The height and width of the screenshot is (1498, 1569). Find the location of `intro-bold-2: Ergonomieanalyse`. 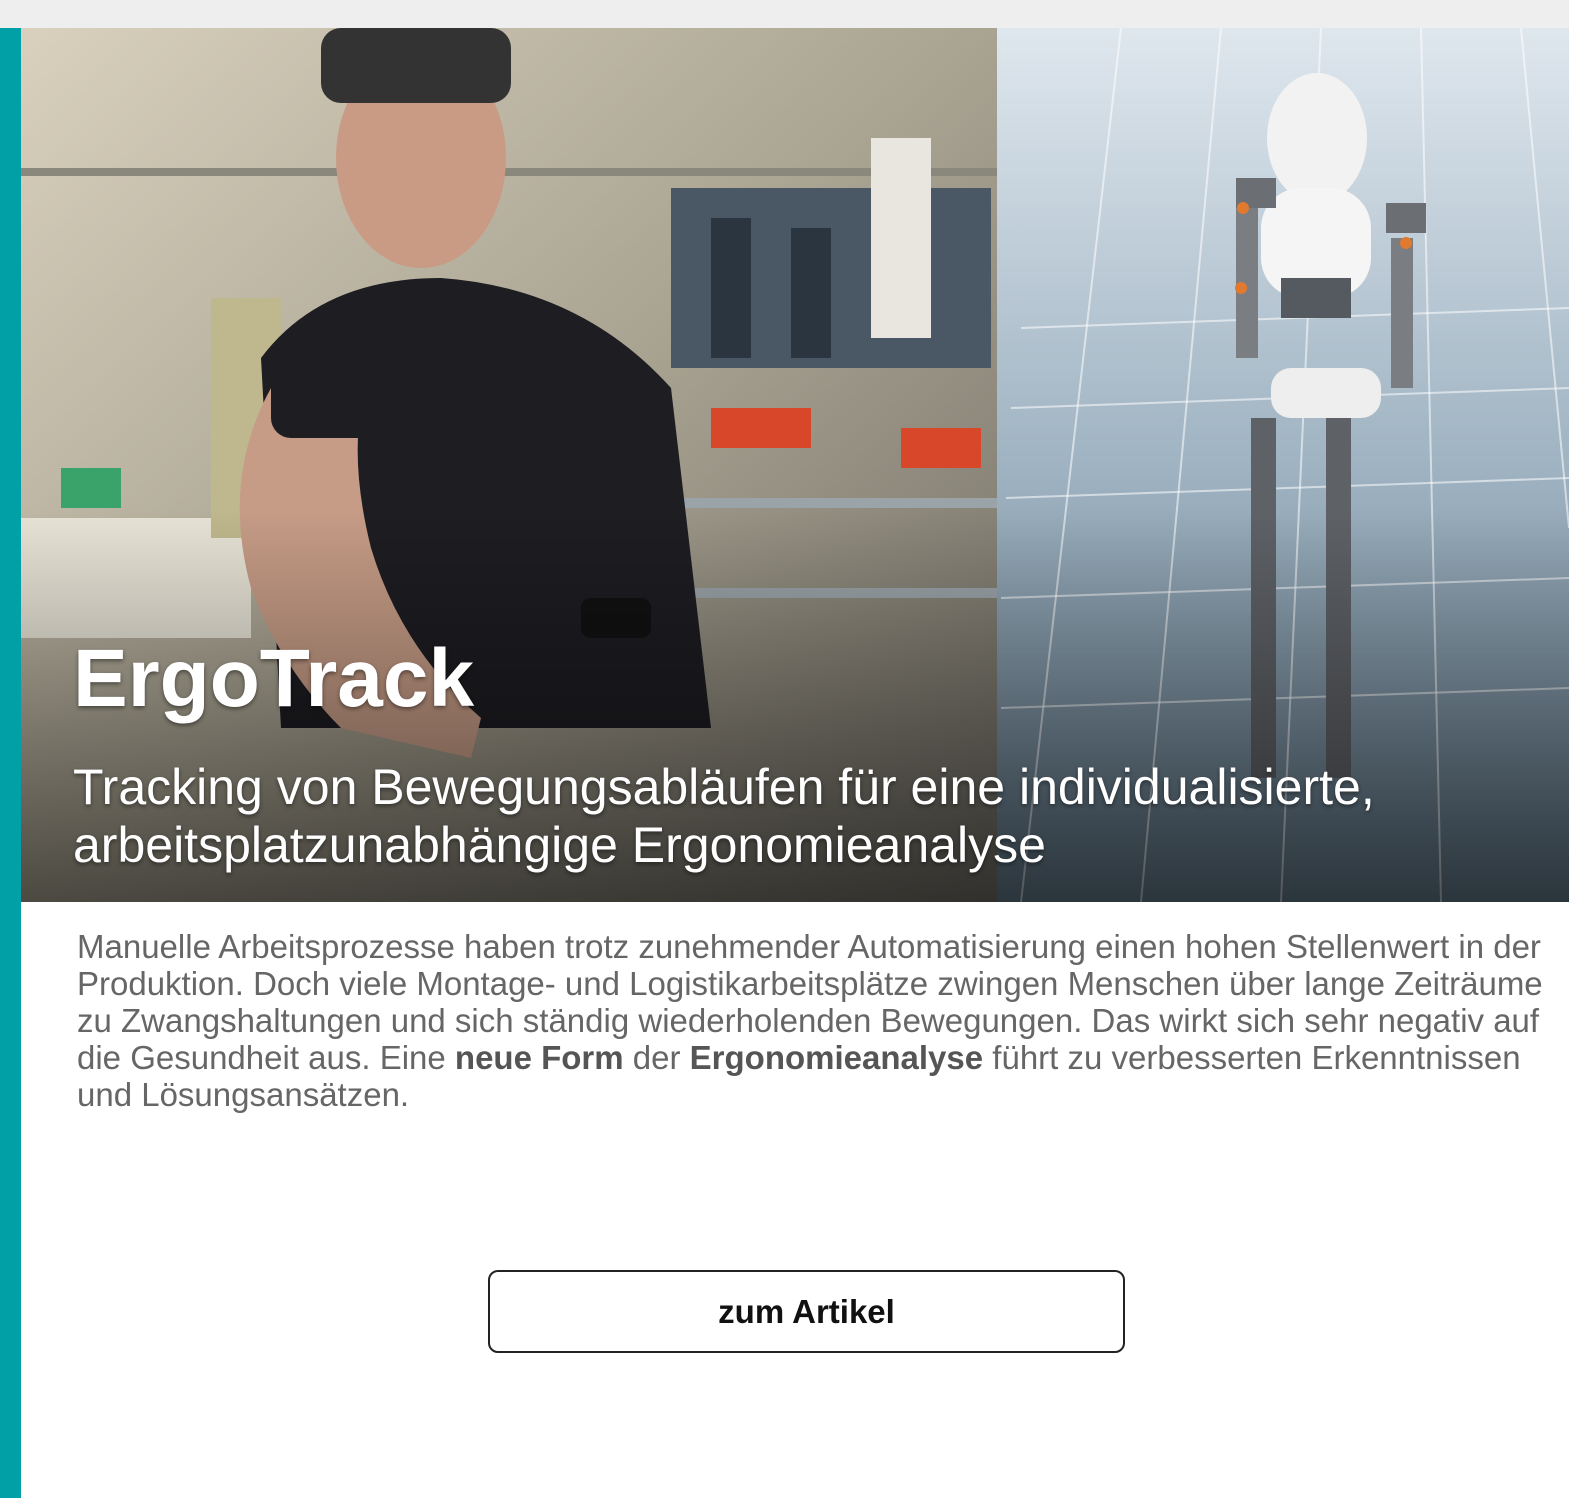

intro-bold-2: Ergonomieanalyse is located at coordinates (836, 1057).